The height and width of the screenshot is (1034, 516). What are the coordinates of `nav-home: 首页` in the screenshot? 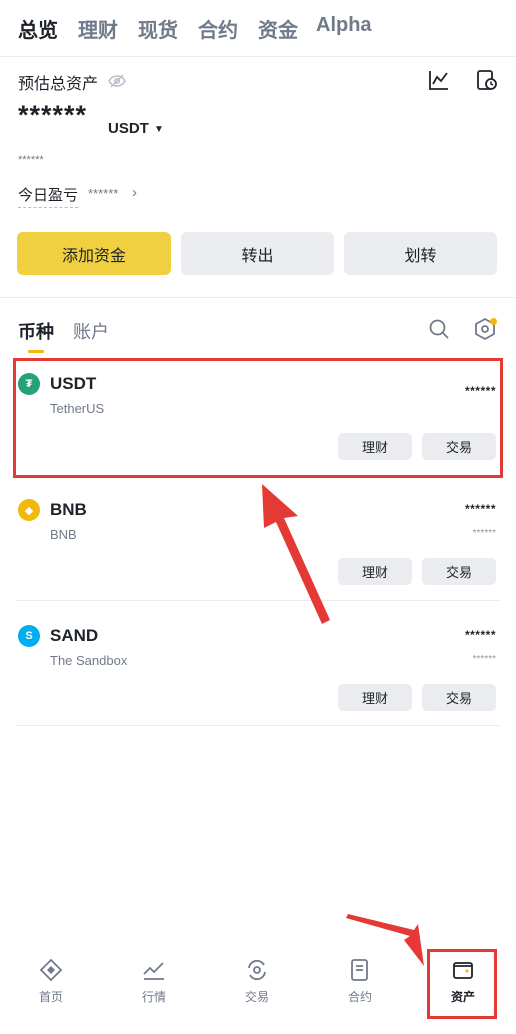 It's located at (51, 981).